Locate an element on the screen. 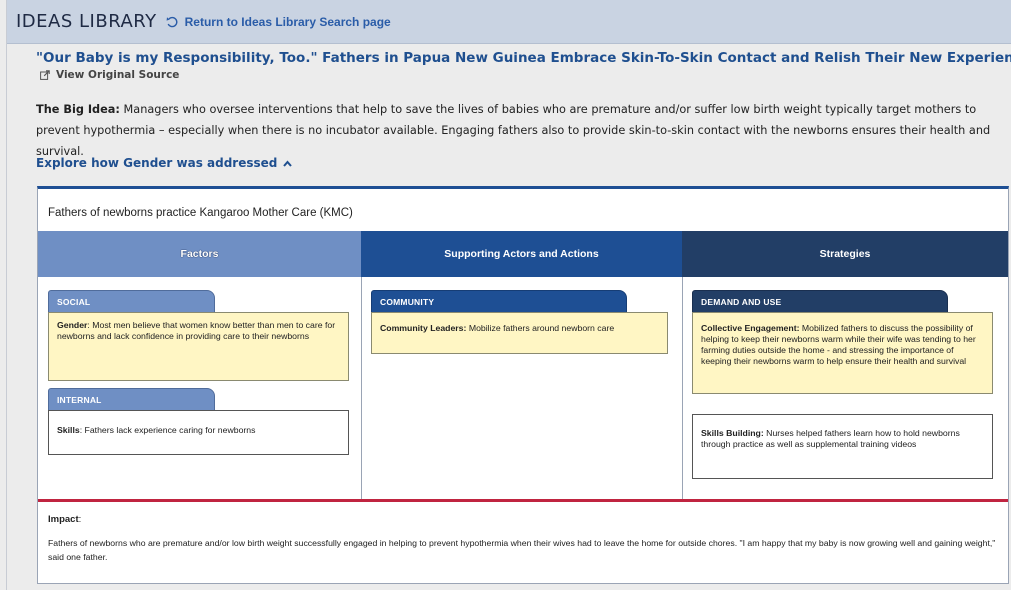 The width and height of the screenshot is (1011, 590). tab-internal: INTERNAL is located at coordinates (131, 399).